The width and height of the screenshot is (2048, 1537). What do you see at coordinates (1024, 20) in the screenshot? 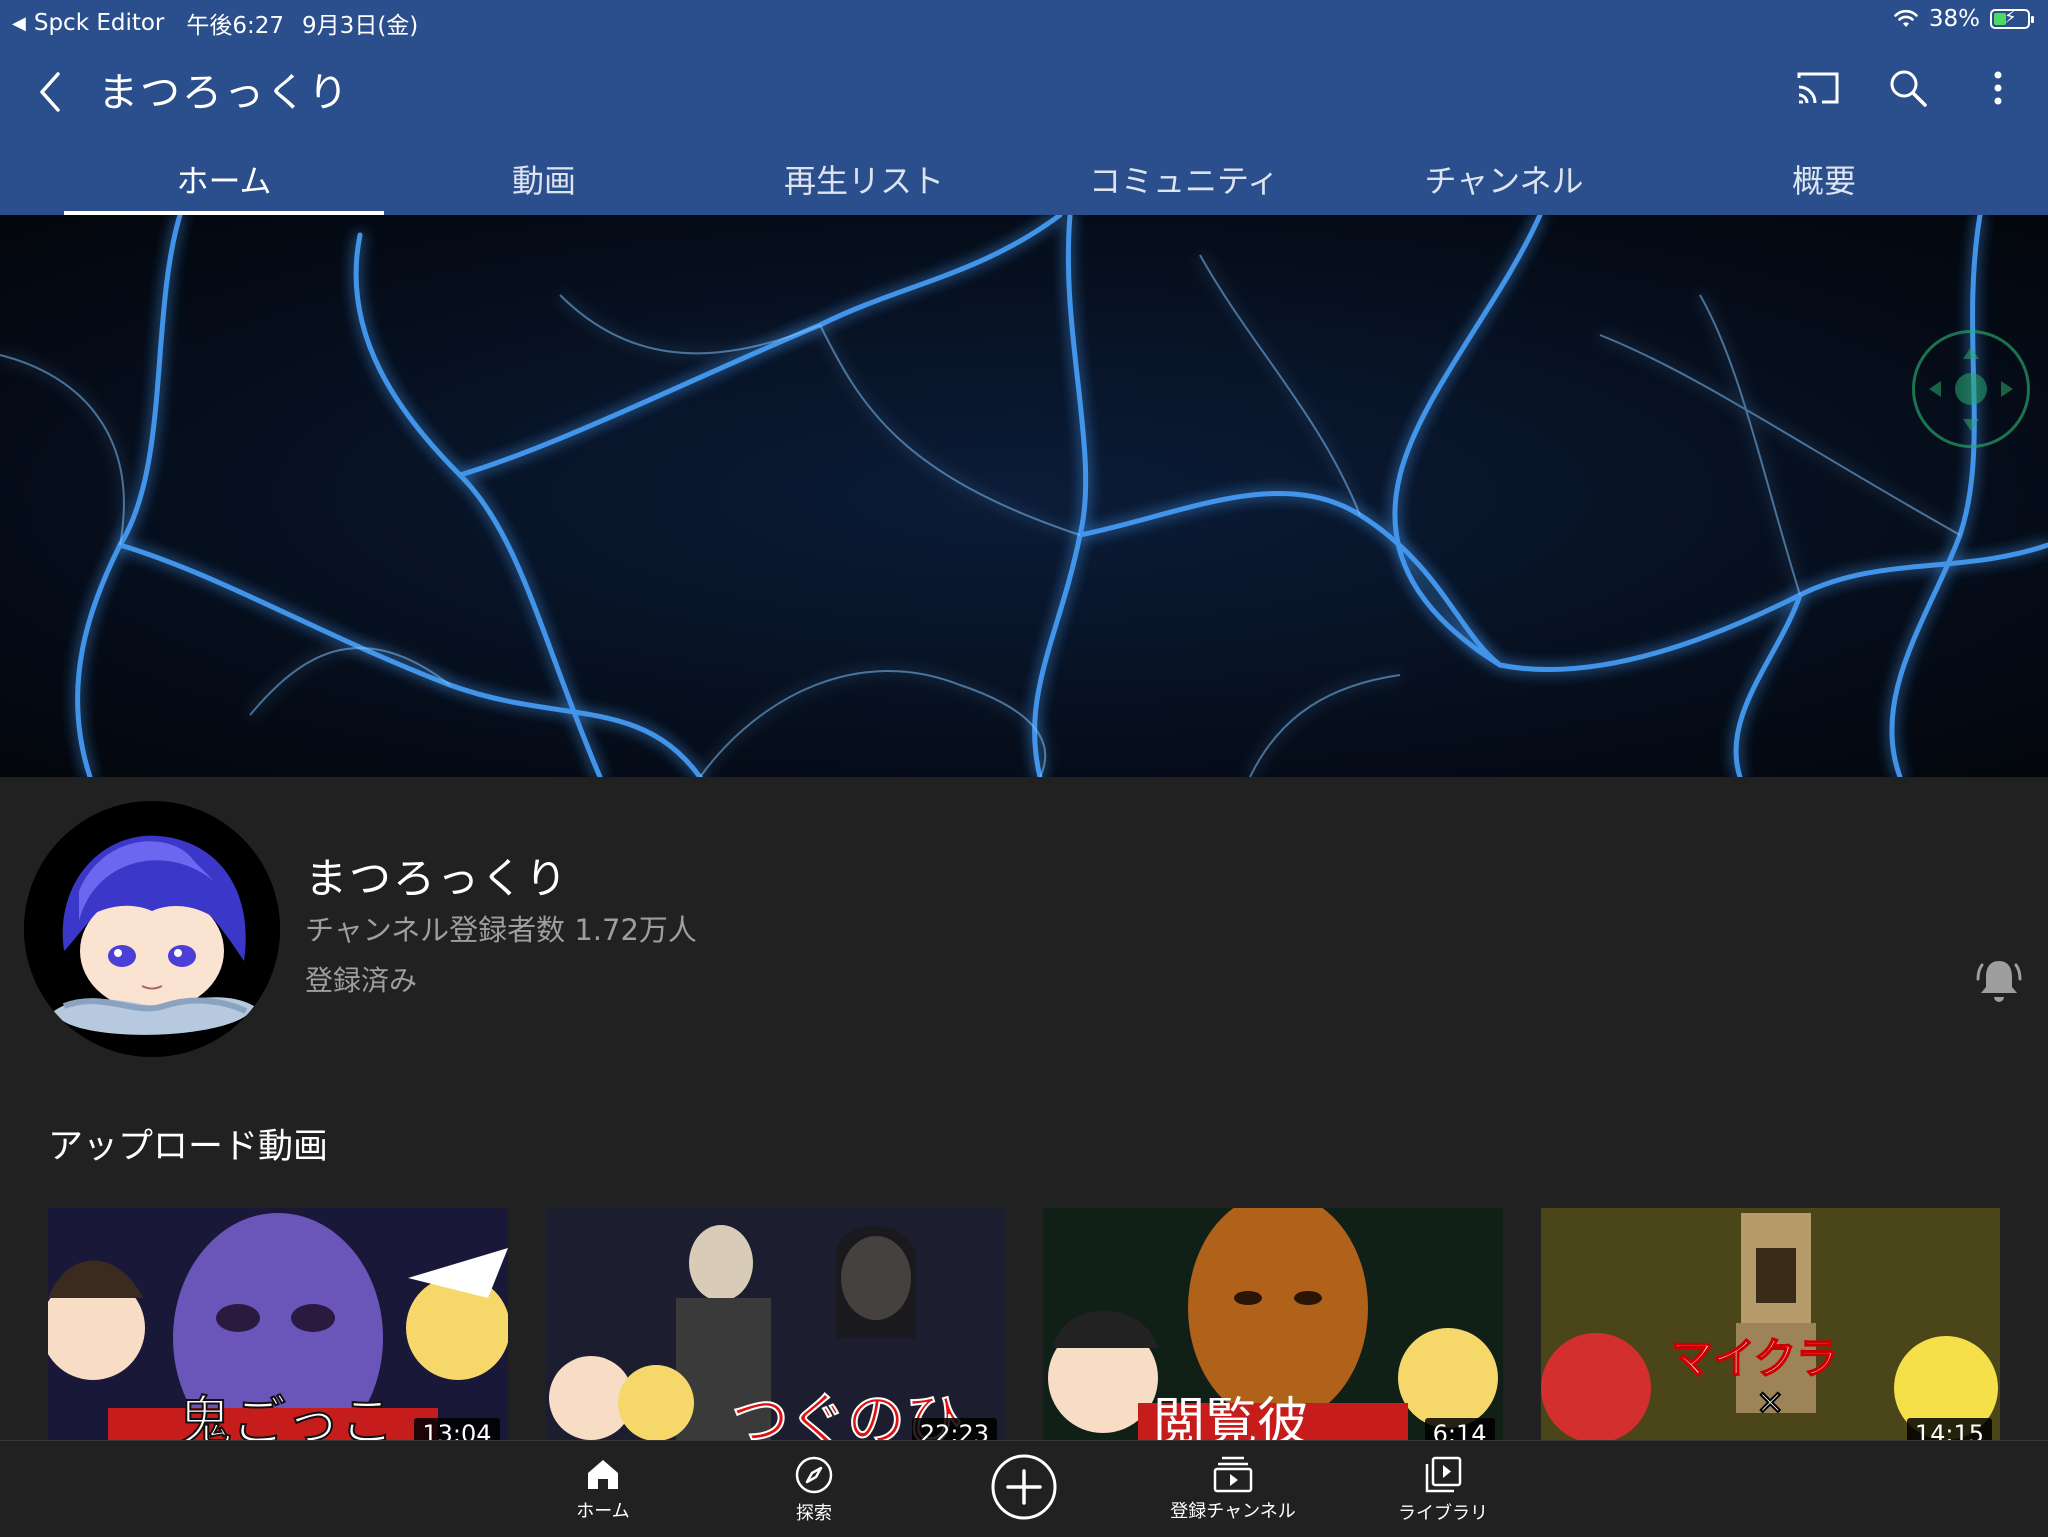
I see `status-bar: ◀ Spck Editor 午後6:27 9月3日(金) 38% ⚡` at bounding box center [1024, 20].